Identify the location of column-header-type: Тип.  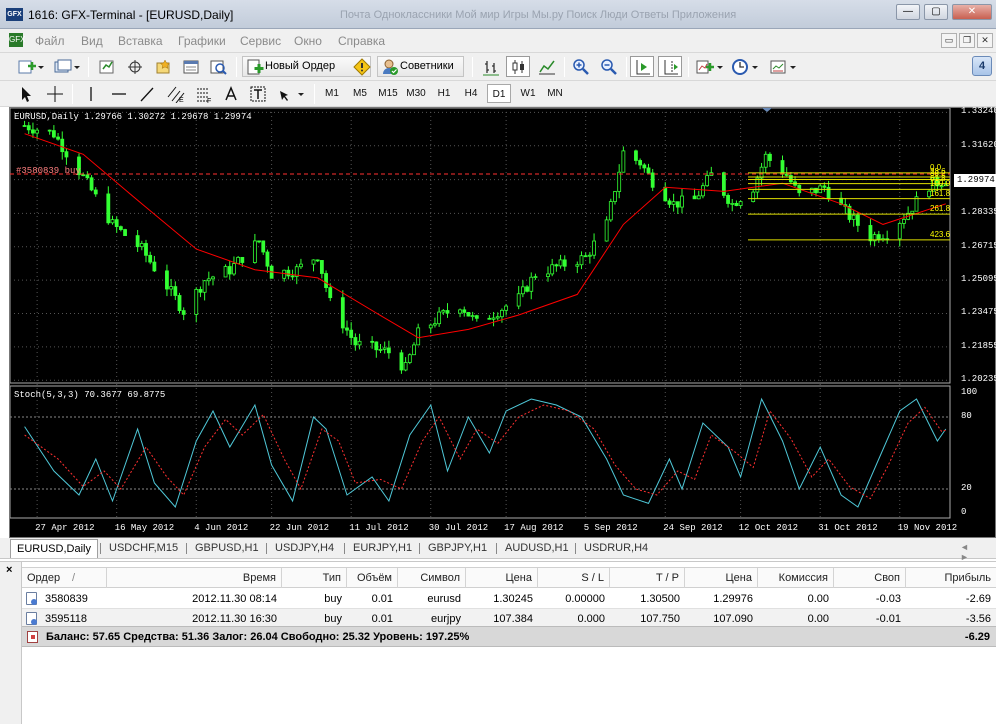
(314, 578).